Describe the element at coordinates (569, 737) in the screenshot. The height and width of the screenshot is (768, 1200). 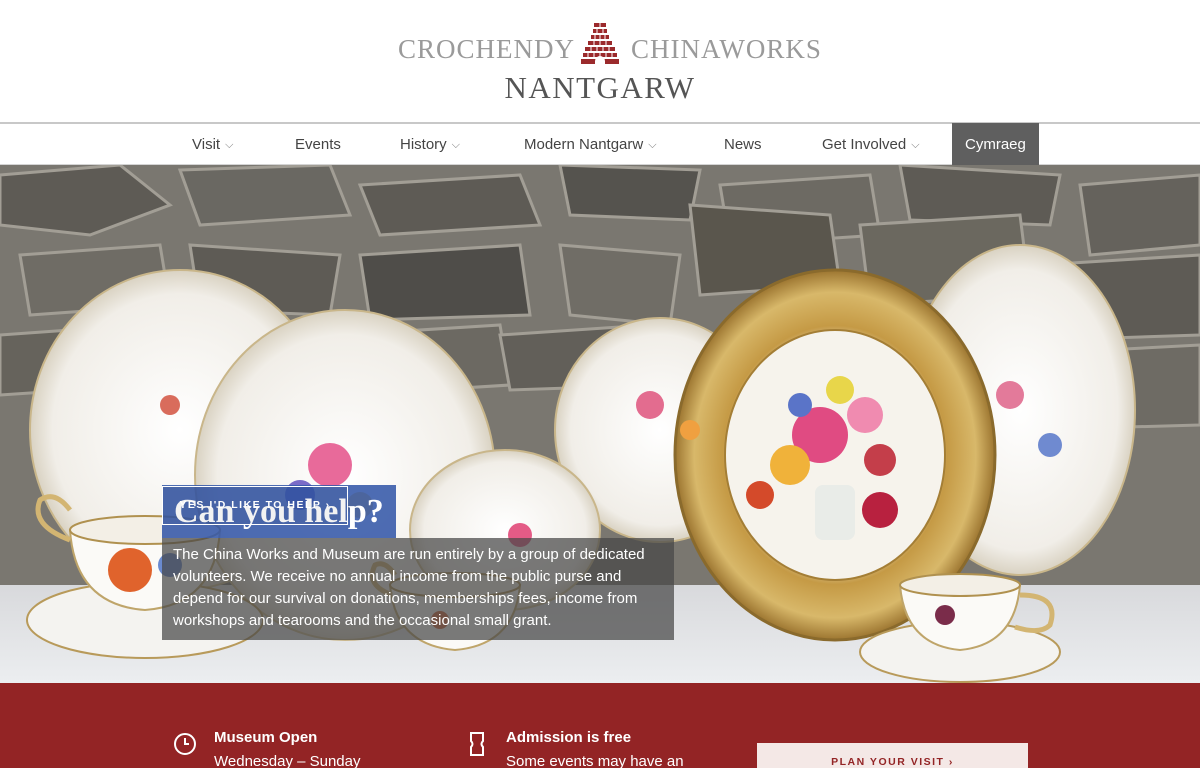
I see `admission-heading: Admission is free` at that location.